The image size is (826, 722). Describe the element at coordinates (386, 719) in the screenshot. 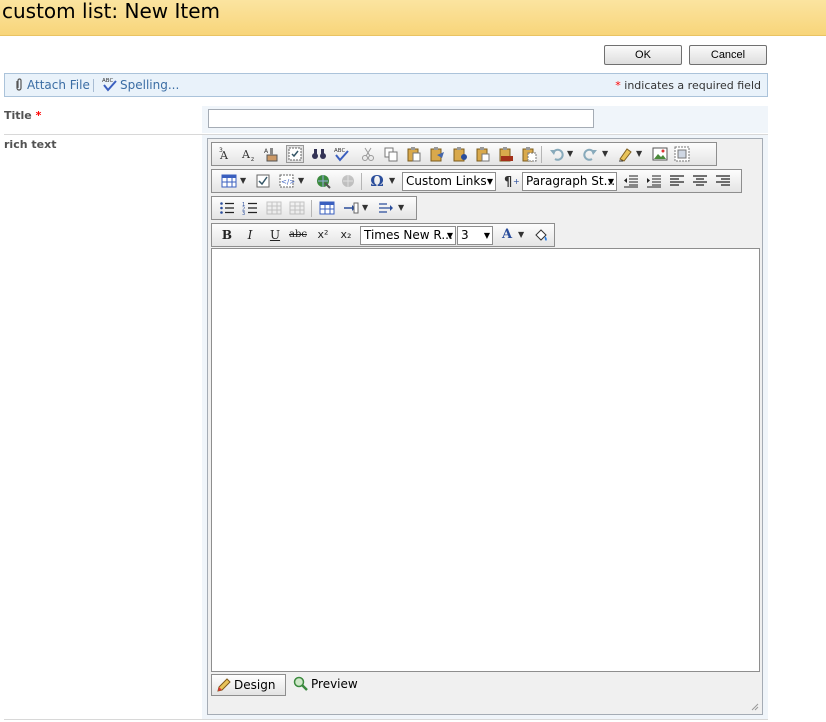

I see `row-divider-bottom` at that location.